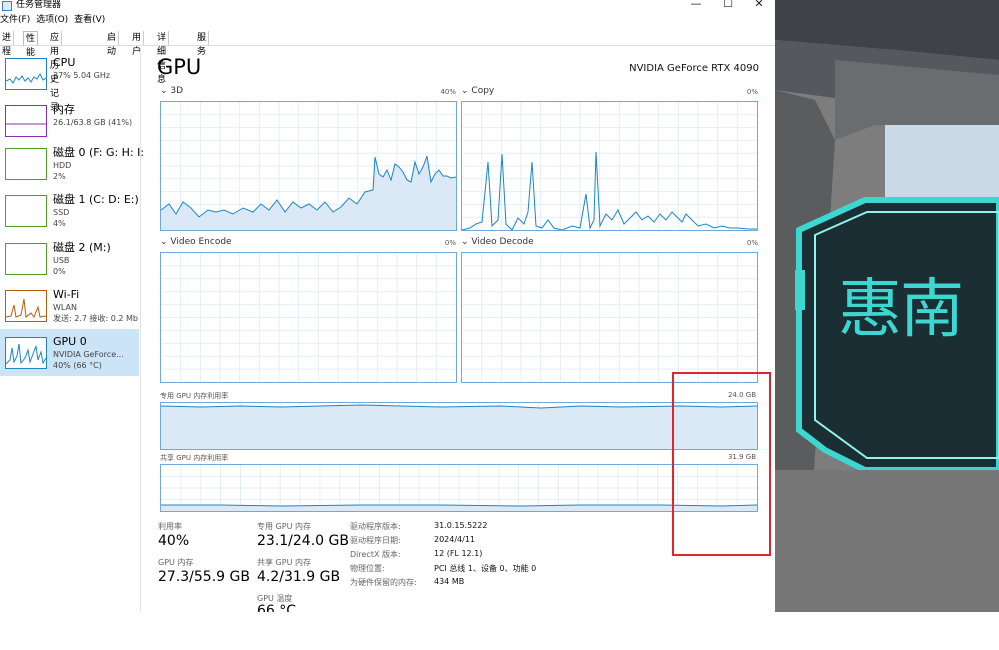 The image size is (999, 650). Describe the element at coordinates (367, 568) in the screenshot. I see `physical-location-label: 物理位置:` at that location.